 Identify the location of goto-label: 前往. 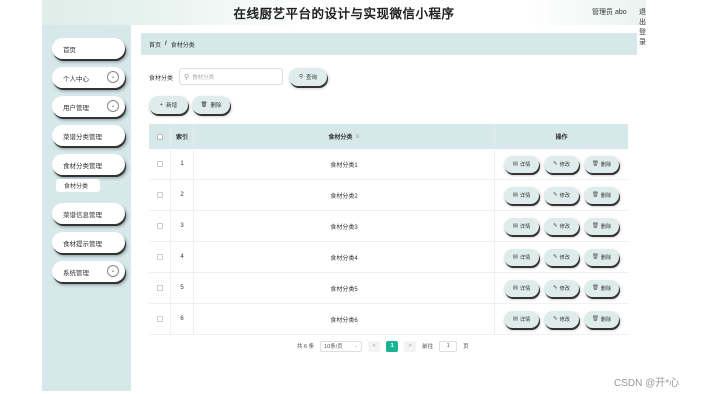
(428, 347).